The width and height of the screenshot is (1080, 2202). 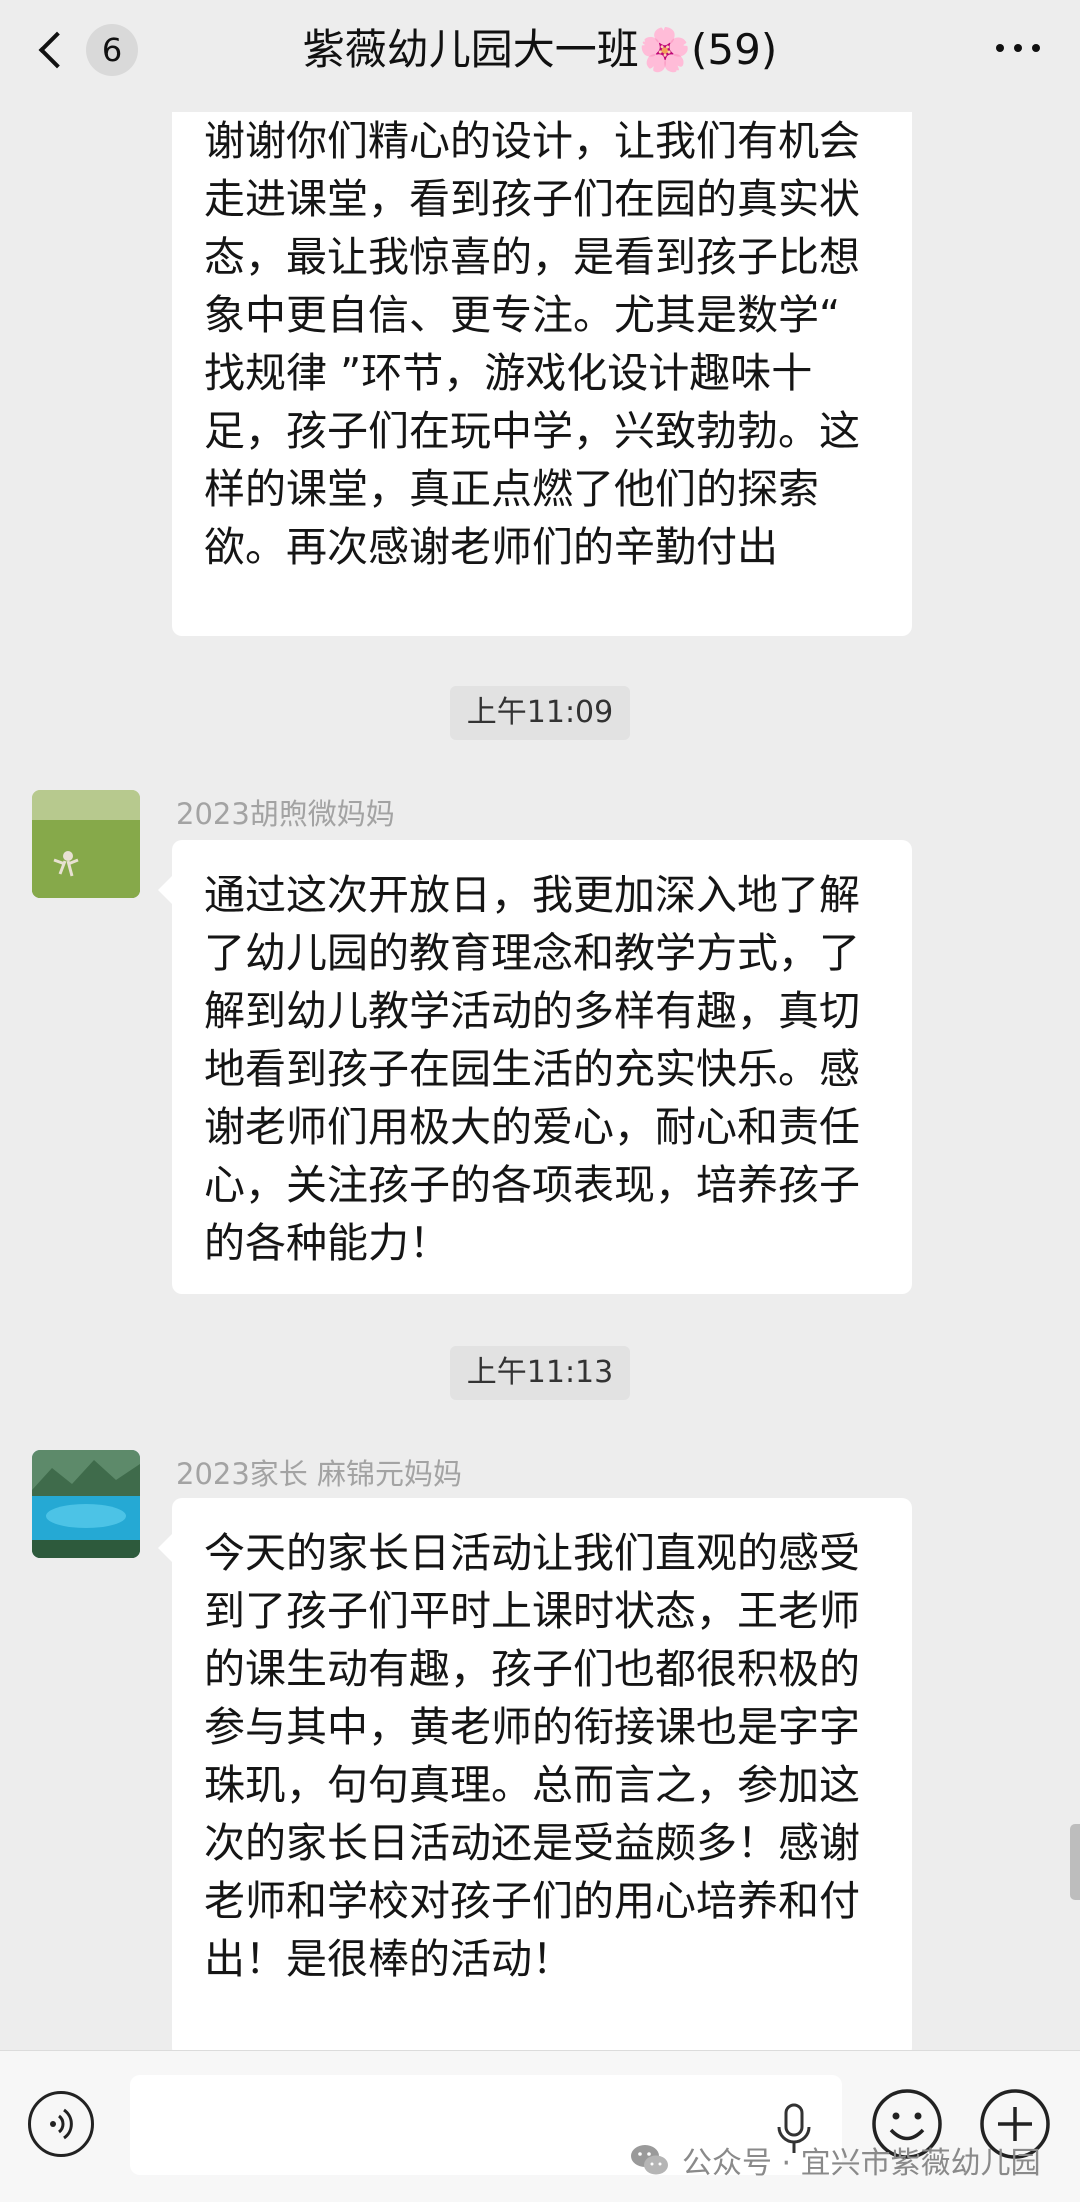 I want to click on sender-name: 2023胡煦微妈妈, so click(x=285, y=814).